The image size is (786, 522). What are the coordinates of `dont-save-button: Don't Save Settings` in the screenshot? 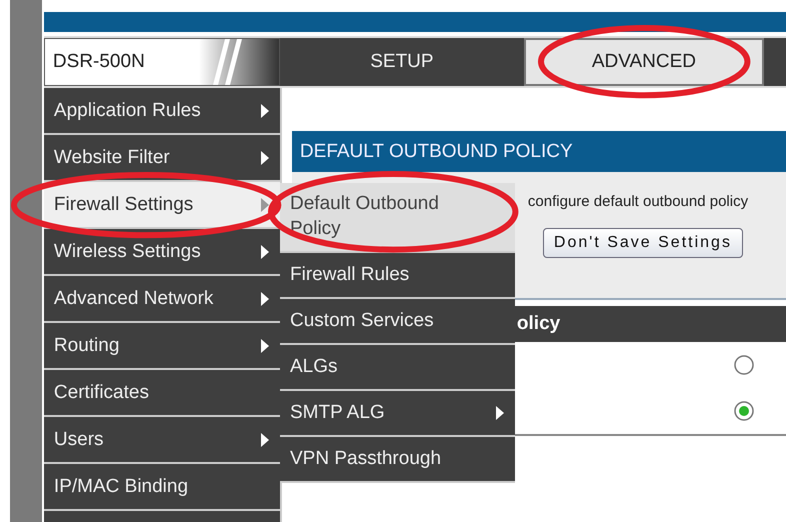 It's located at (642, 243).